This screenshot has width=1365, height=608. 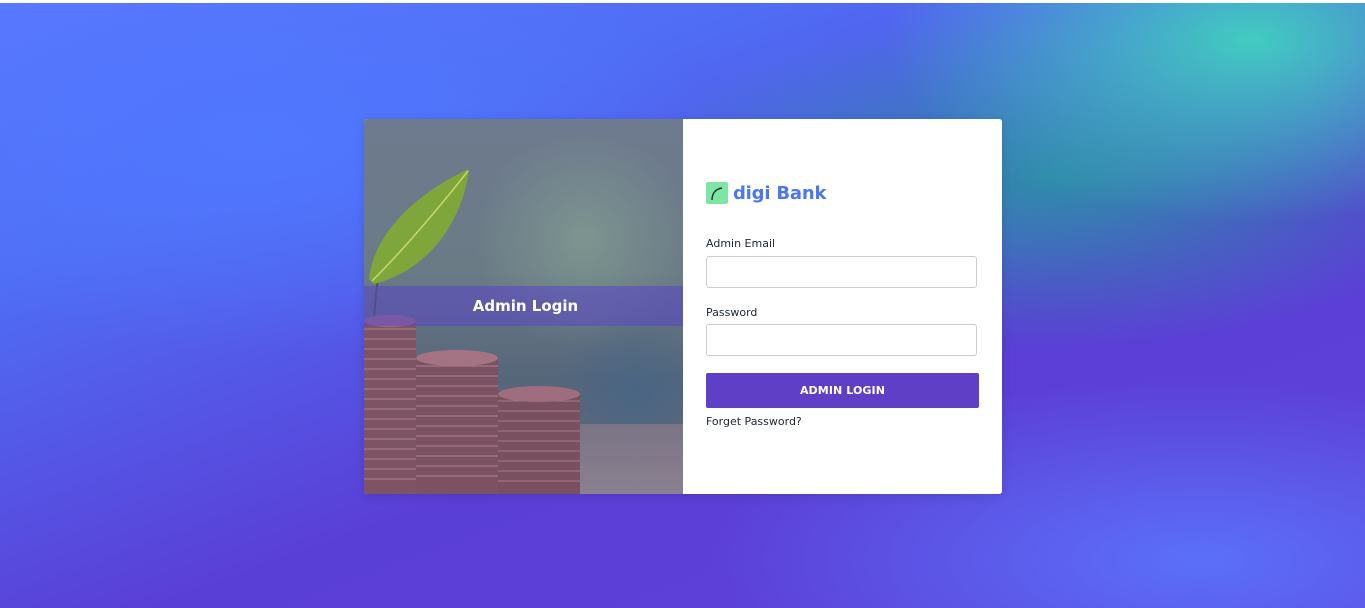 What do you see at coordinates (842, 390) in the screenshot?
I see `admin-login-button: ADMIN LOGIN` at bounding box center [842, 390].